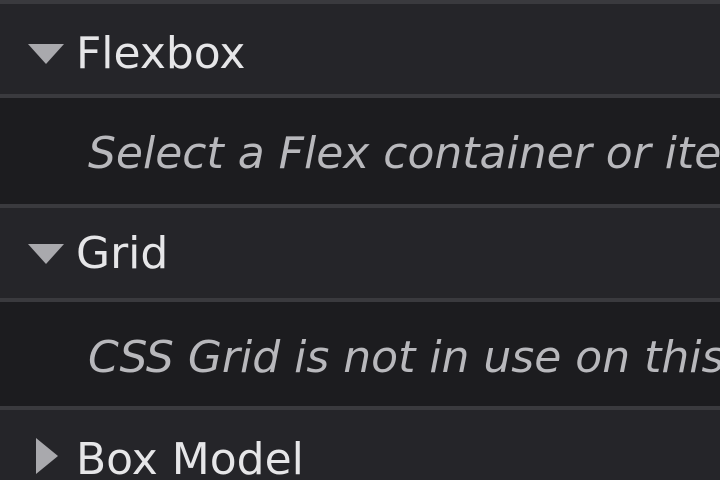 This screenshot has height=480, width=720. What do you see at coordinates (161, 53) in the screenshot?
I see `flexbox-section-label: Flexbox` at bounding box center [161, 53].